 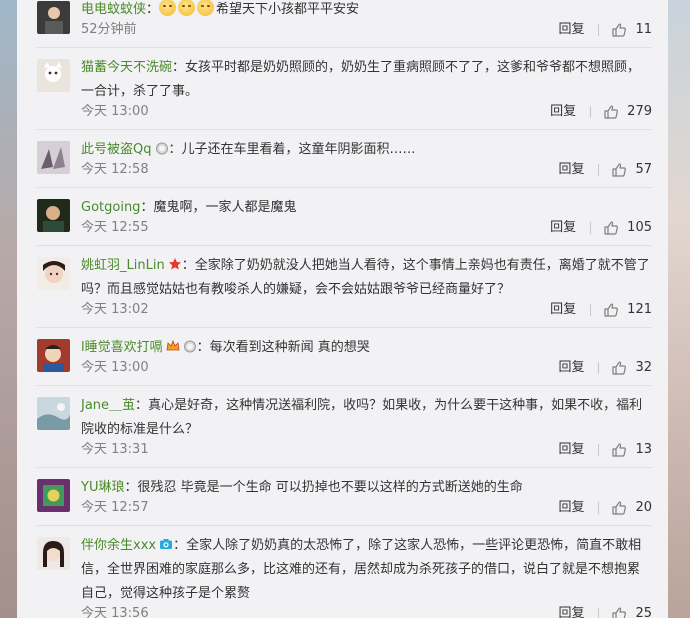 I want to click on like-count: 279, so click(x=639, y=111).